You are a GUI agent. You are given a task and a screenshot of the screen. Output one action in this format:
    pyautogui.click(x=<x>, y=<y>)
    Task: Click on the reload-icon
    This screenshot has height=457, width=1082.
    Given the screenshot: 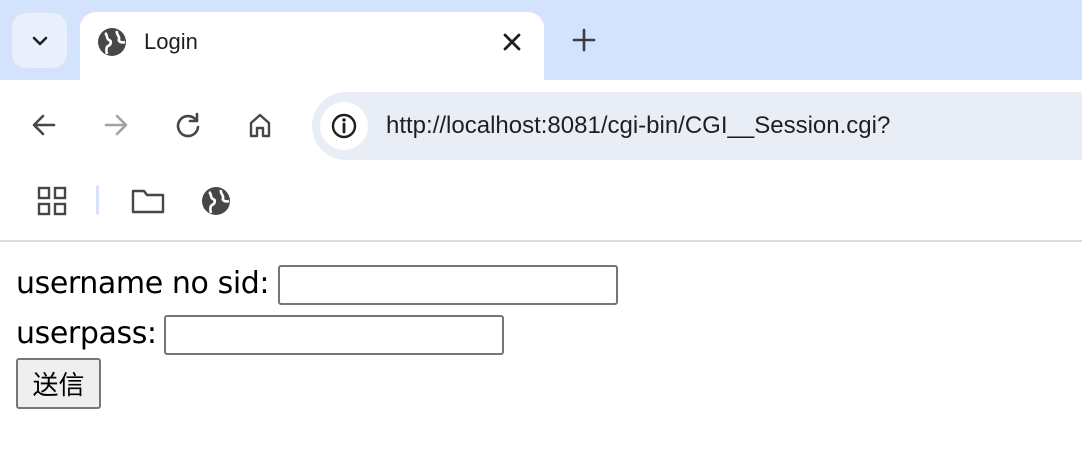 What is the action you would take?
    pyautogui.click(x=188, y=125)
    